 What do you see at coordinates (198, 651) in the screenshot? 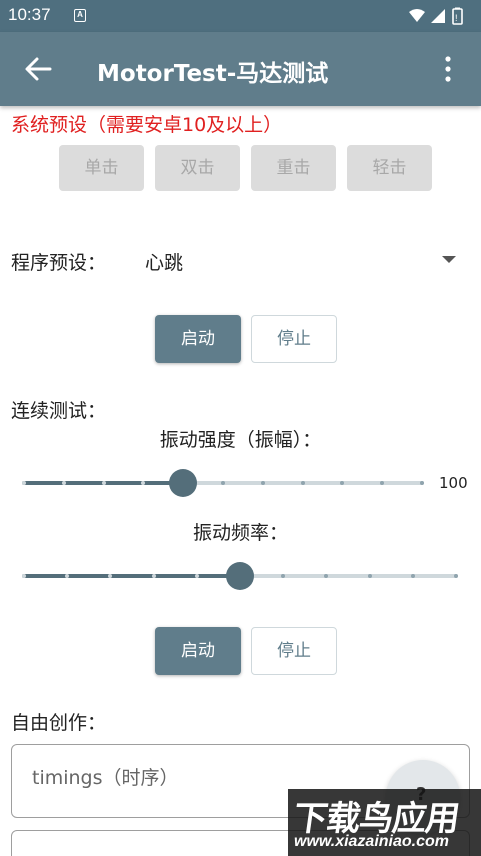
I see `continuous-start-button: 启动` at bounding box center [198, 651].